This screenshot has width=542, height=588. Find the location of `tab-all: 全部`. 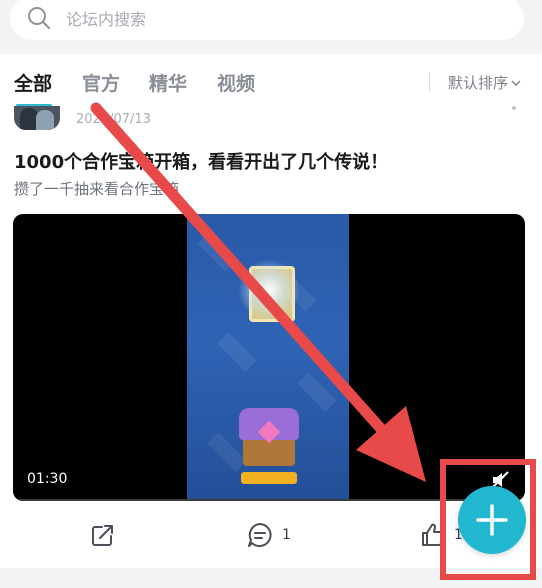

tab-all: 全部 is located at coordinates (33, 82).